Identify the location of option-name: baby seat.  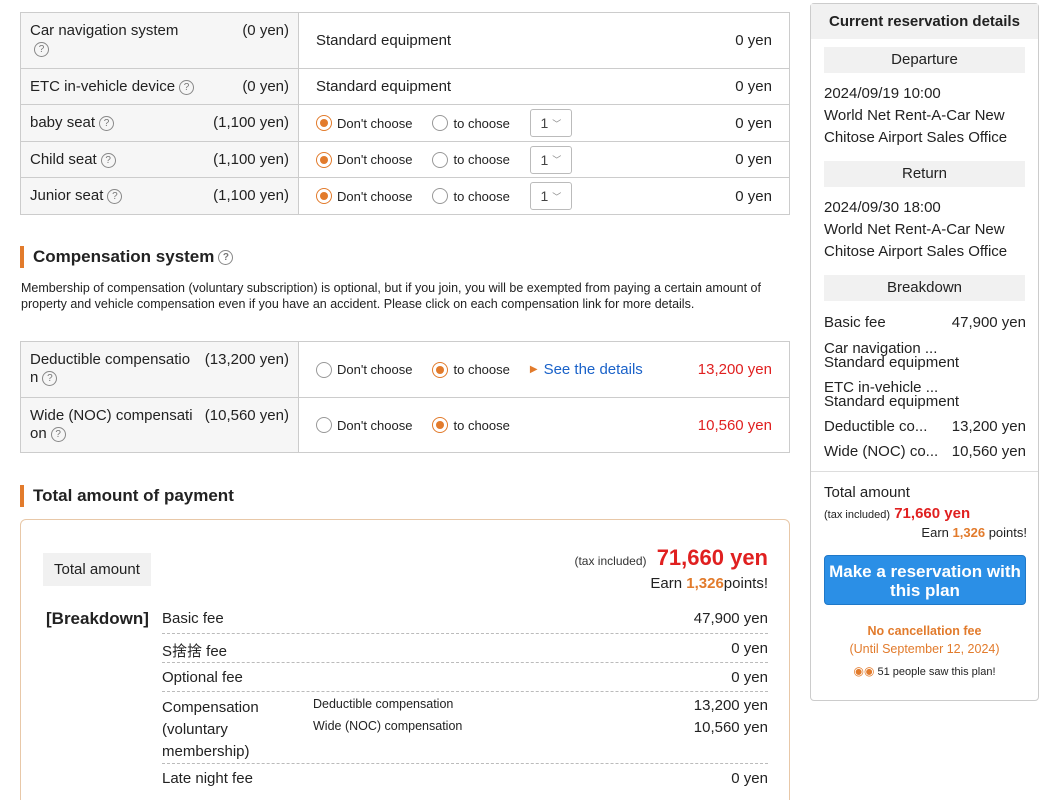
(63, 122).